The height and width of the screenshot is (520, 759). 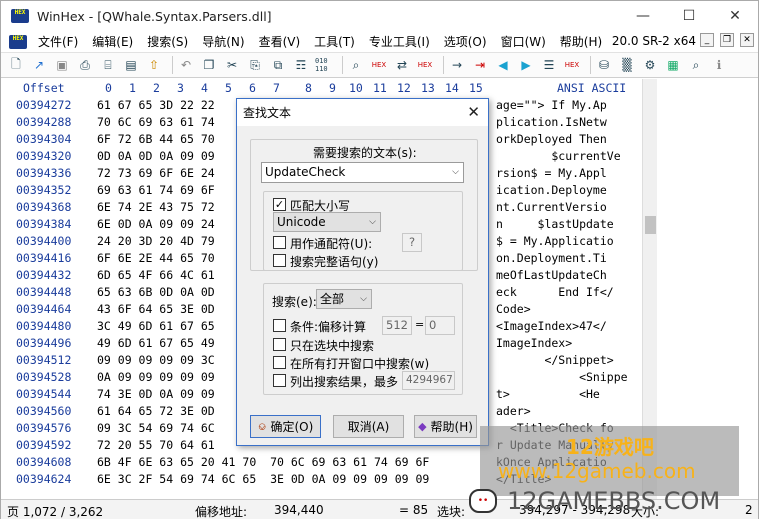 What do you see at coordinates (368, 426) in the screenshot?
I see `cancel-button: 取消(A)` at bounding box center [368, 426].